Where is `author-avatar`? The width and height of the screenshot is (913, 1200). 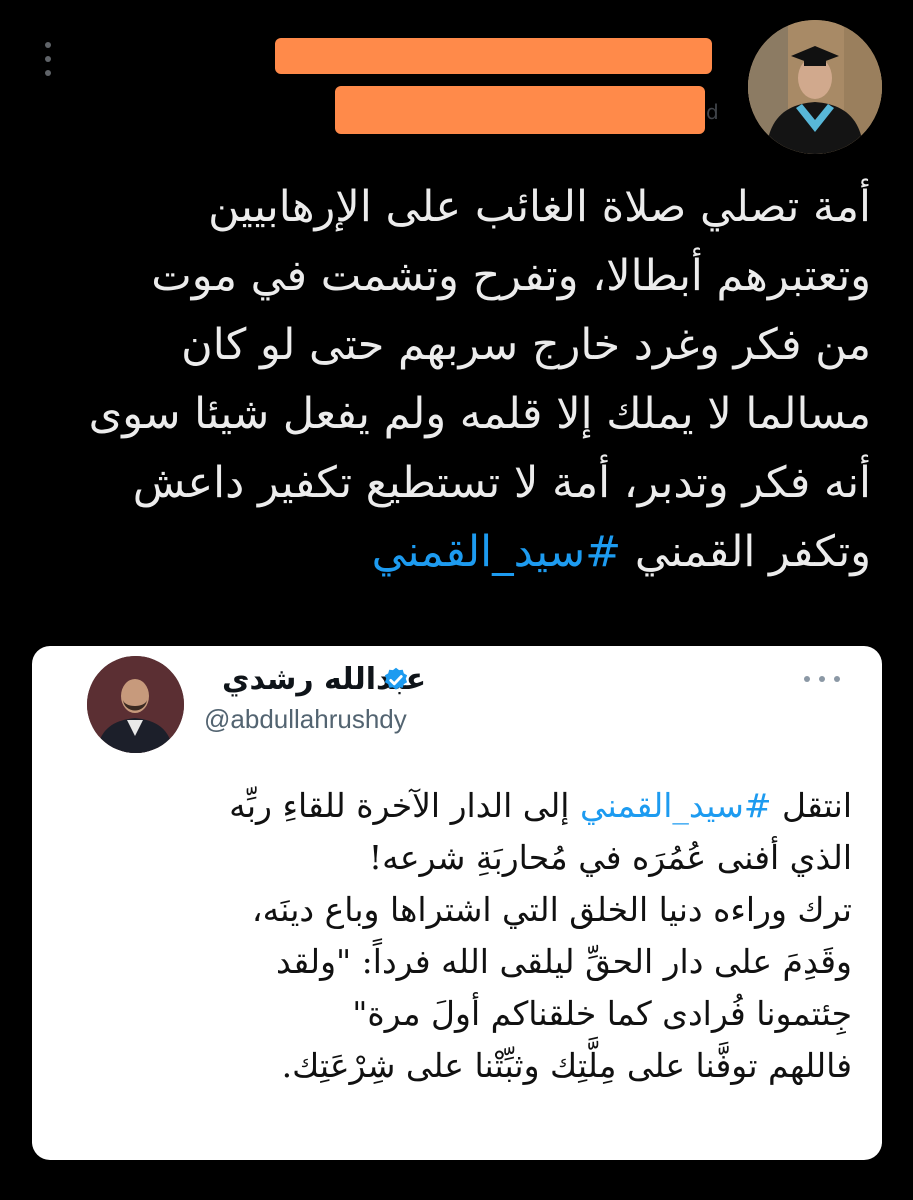 author-avatar is located at coordinates (815, 87).